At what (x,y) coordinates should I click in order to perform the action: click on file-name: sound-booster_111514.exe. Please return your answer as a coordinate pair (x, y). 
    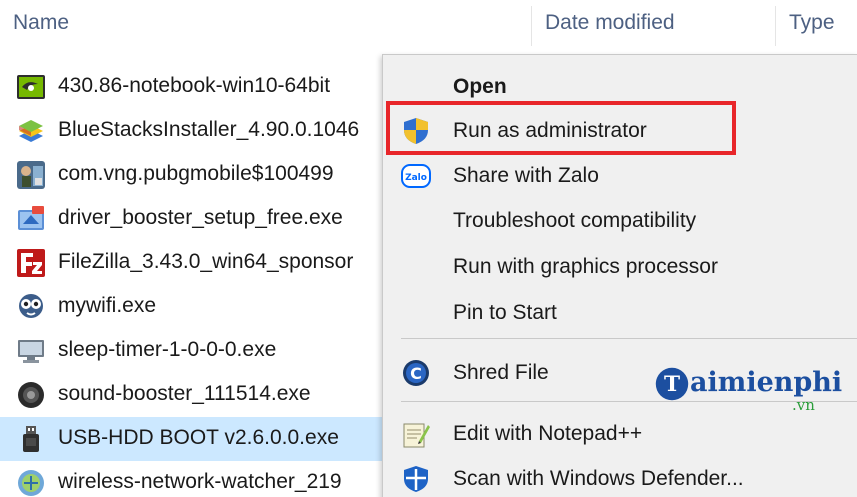
    Looking at the image, I should click on (184, 393).